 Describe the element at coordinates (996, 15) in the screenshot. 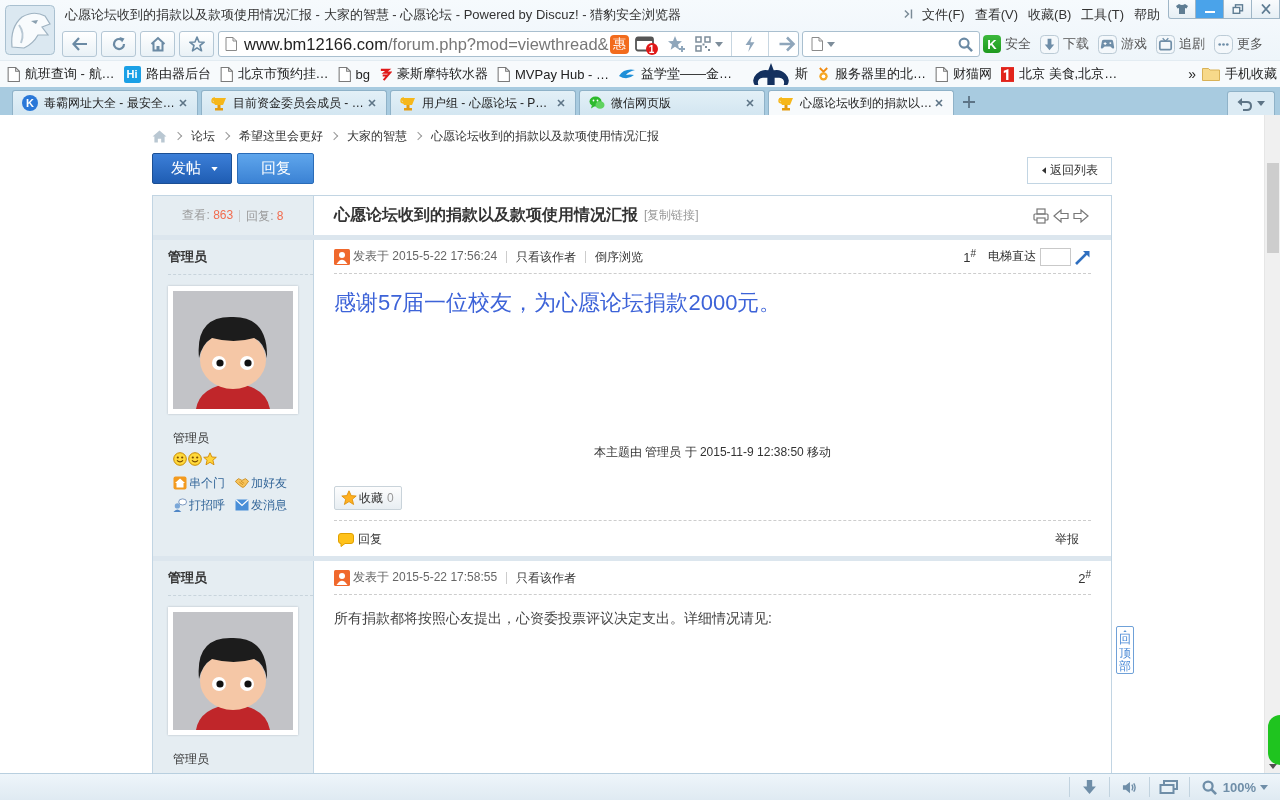

I see `menu-item: 查看(V)` at that location.